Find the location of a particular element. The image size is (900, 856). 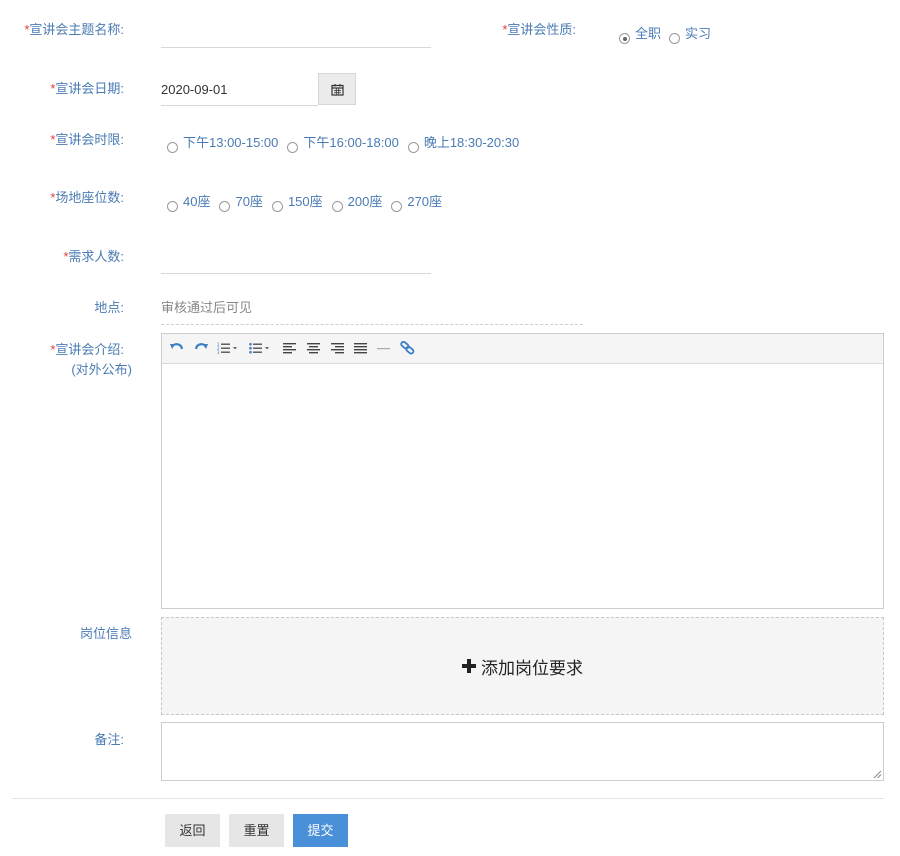

topic-label: *宣讲会主题名称: is located at coordinates (74, 29).